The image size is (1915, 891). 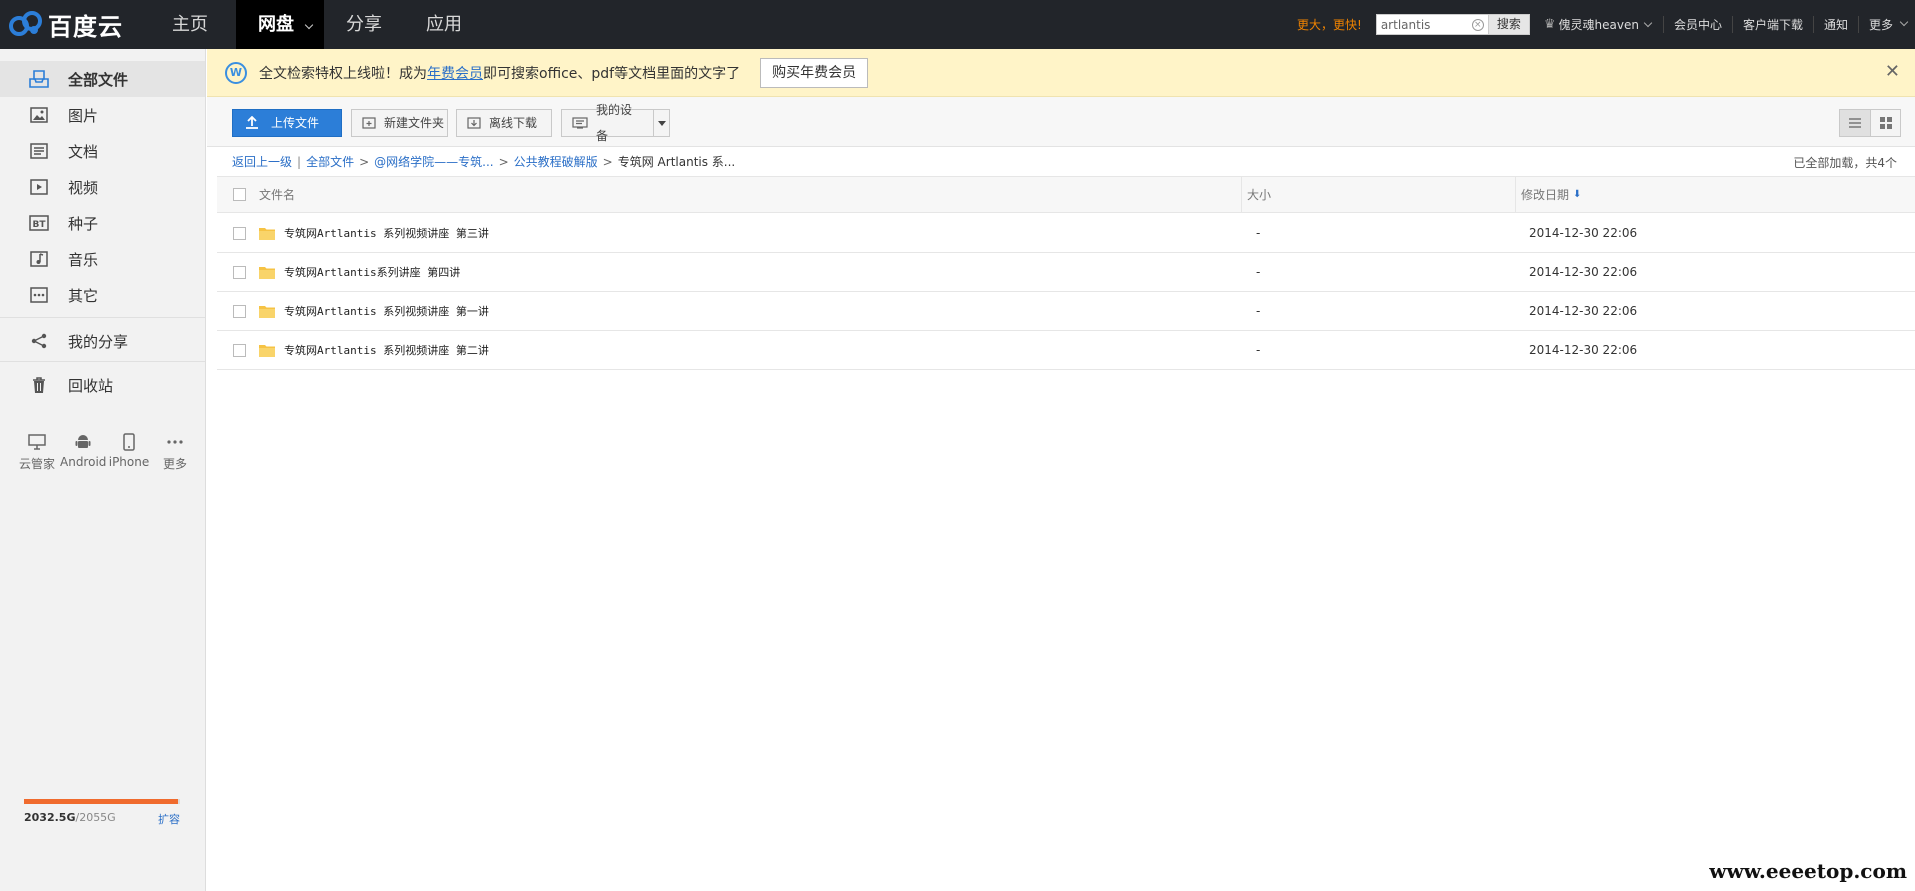 I want to click on nav-netdisk: 网盘, so click(x=280, y=24).